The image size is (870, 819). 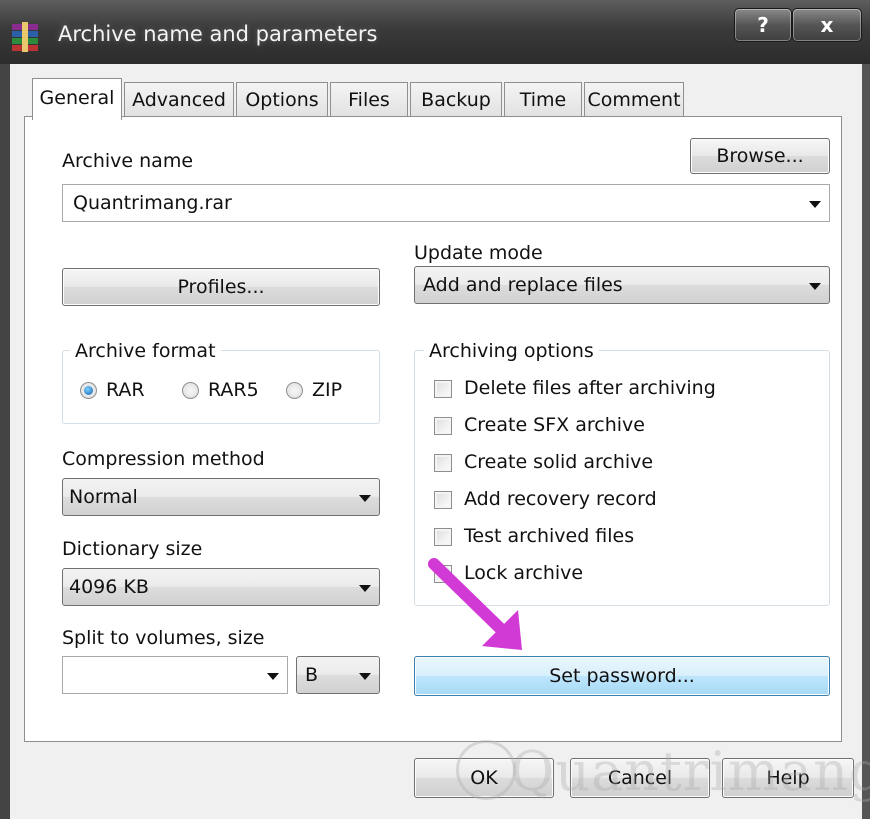 What do you see at coordinates (5, 441) in the screenshot?
I see `window-frame-left` at bounding box center [5, 441].